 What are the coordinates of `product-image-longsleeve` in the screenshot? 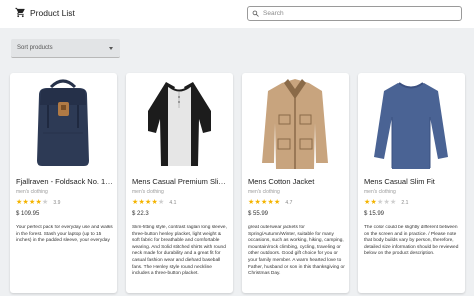 It's located at (411, 123).